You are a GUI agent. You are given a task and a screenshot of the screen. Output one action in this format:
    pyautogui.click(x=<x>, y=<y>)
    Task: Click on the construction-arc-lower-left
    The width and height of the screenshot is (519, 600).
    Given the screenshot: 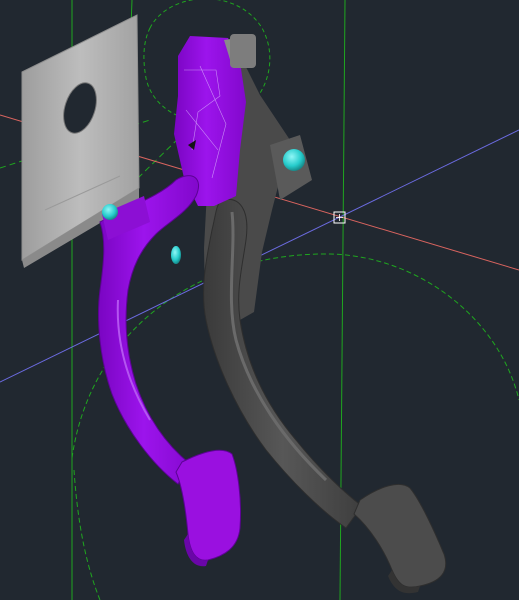 What is the action you would take?
    pyautogui.click(x=87, y=534)
    